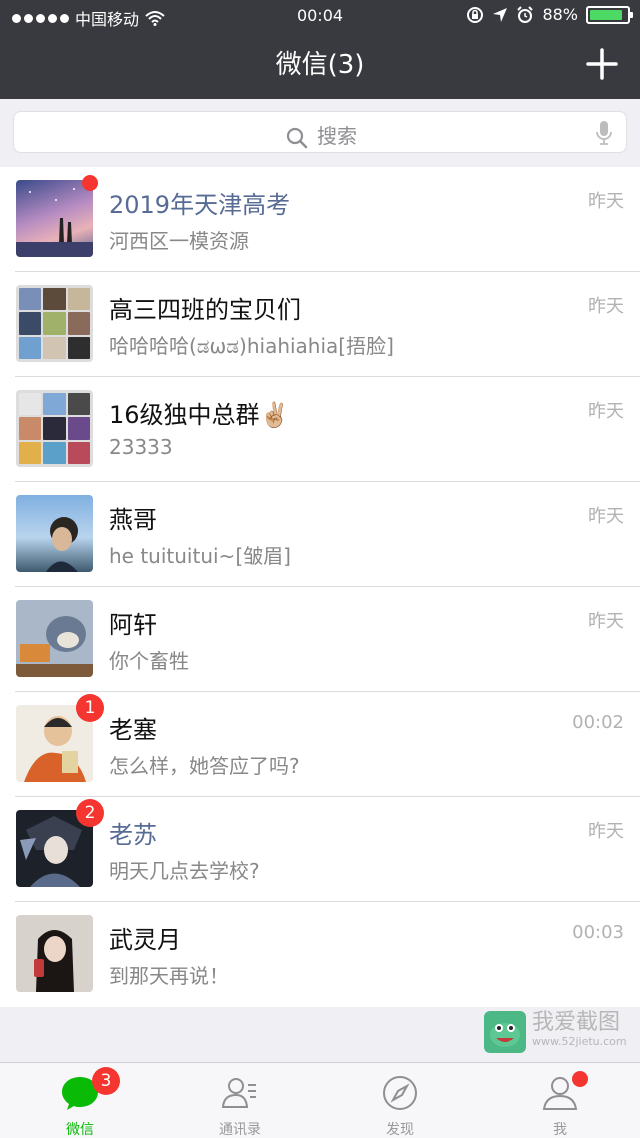 The image size is (640, 1138). Describe the element at coordinates (320, 954) in the screenshot. I see `chat-row-wu-lingyue: 武灵月 到那天再说！ 00:03` at that location.